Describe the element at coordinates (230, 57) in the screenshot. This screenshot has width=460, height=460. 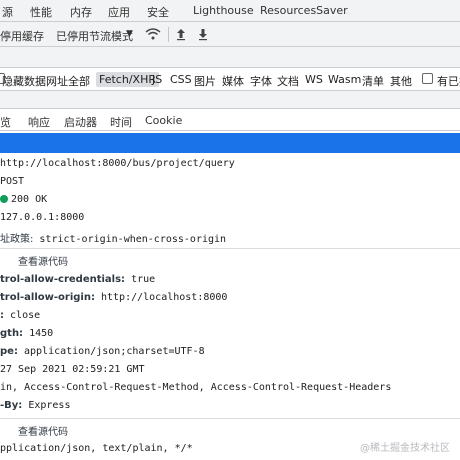
I see `toolbar-spacer` at that location.